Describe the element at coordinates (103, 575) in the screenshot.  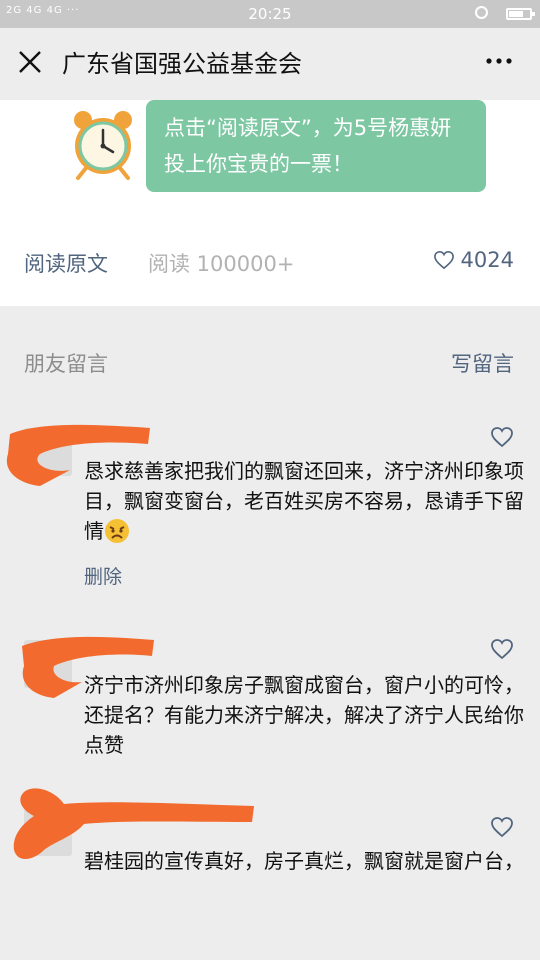
I see `delete-link: 删除` at that location.